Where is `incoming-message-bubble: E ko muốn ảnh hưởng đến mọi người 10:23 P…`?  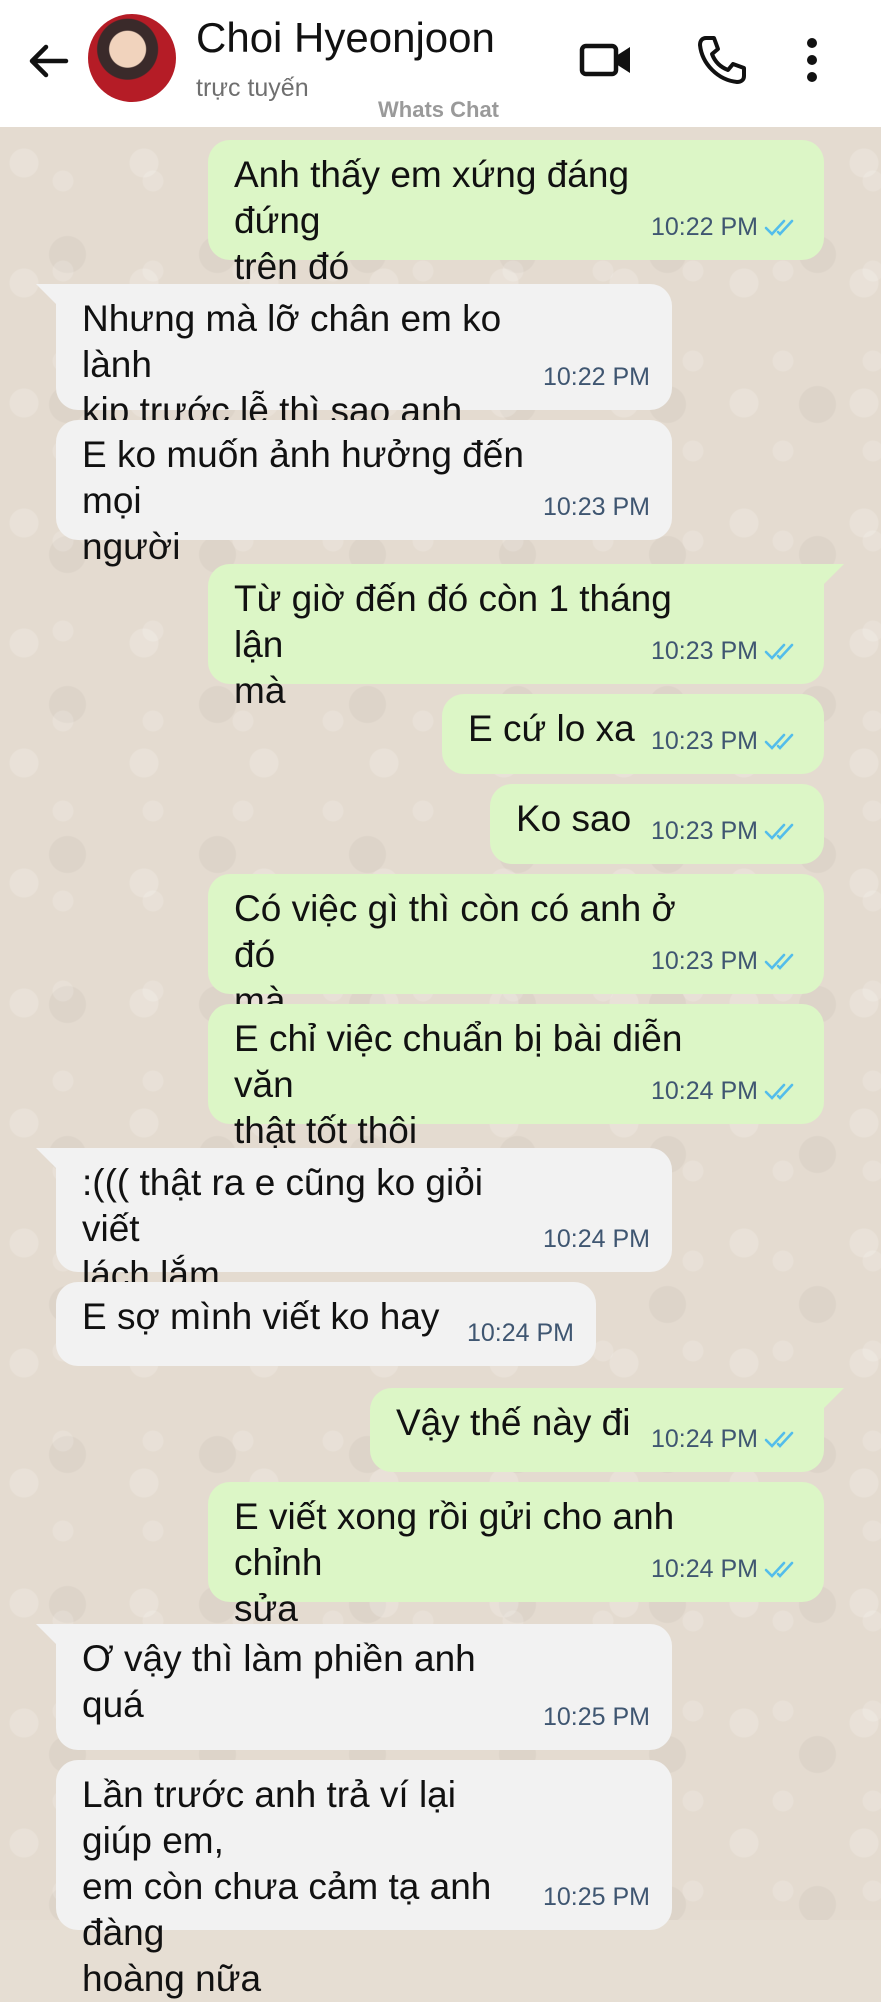 incoming-message-bubble: E ko muốn ảnh hưởng đến mọi người 10:23 P… is located at coordinates (364, 493).